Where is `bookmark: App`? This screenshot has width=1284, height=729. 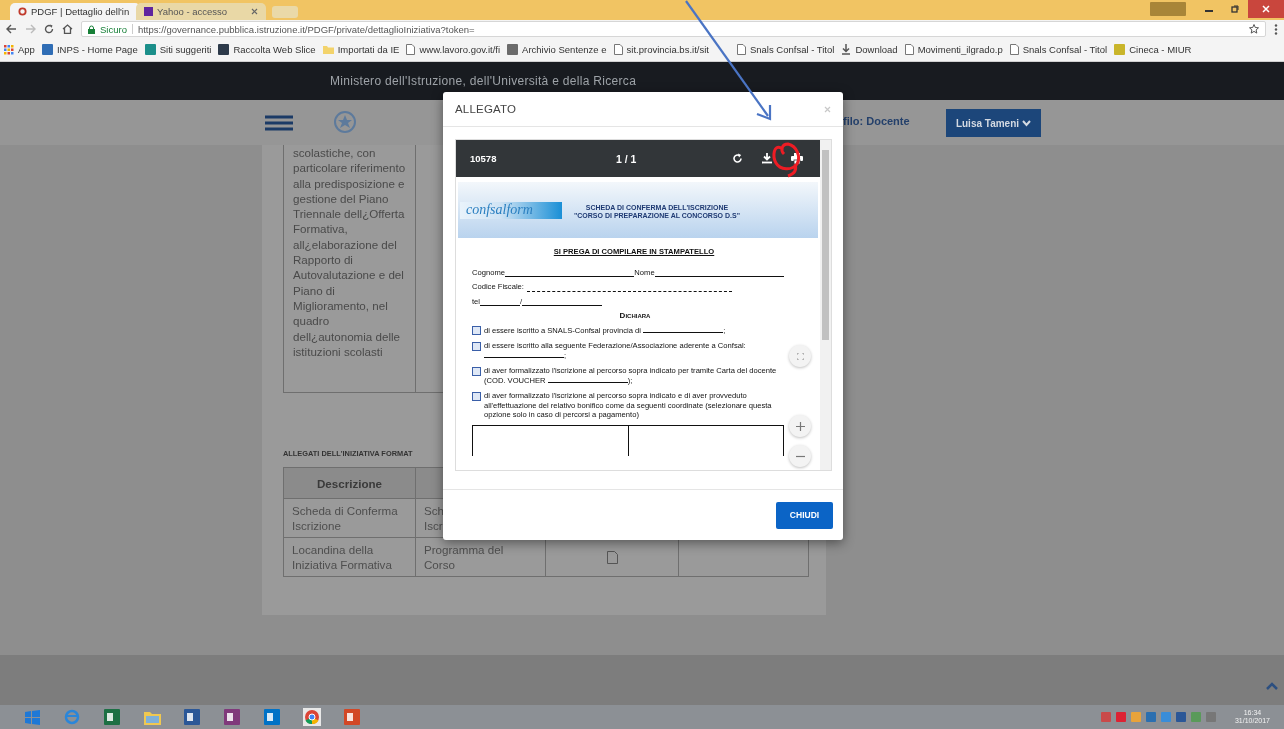 bookmark: App is located at coordinates (19, 49).